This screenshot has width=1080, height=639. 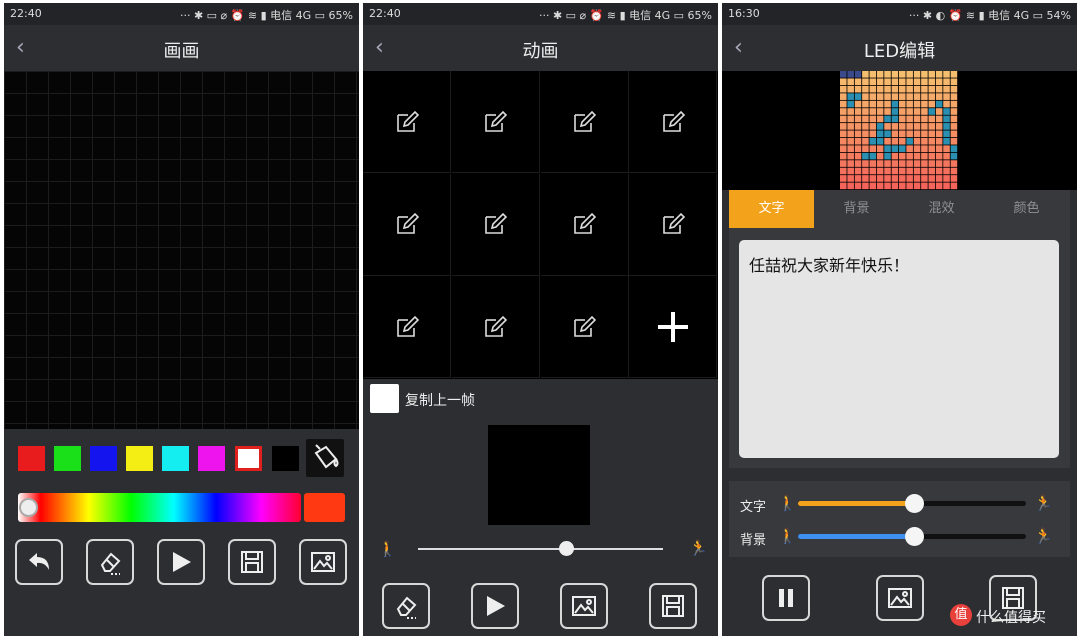 What do you see at coordinates (159, 507) in the screenshot?
I see `hue-slider` at bounding box center [159, 507].